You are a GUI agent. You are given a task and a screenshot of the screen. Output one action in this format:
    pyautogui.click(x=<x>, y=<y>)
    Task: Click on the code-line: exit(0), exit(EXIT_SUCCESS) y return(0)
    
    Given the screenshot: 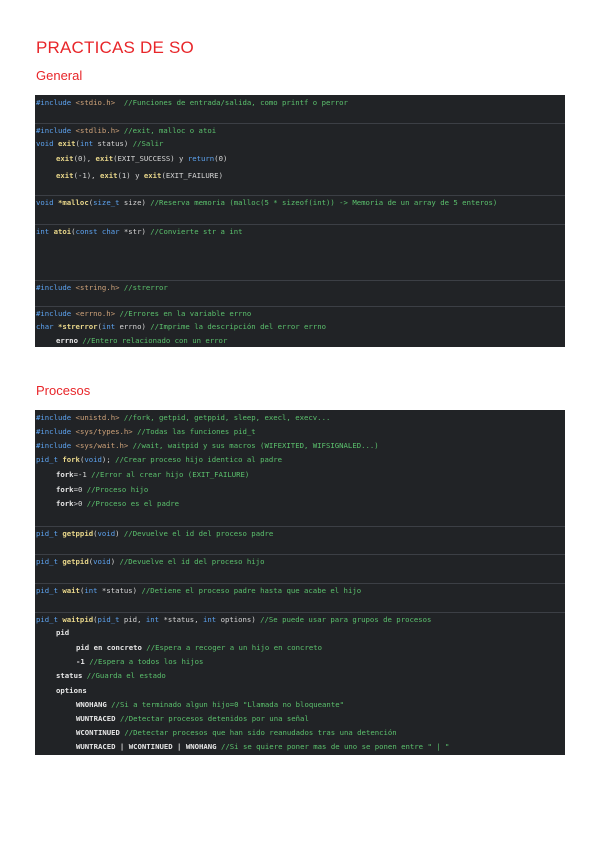 What is the action you would take?
    pyautogui.click(x=142, y=158)
    